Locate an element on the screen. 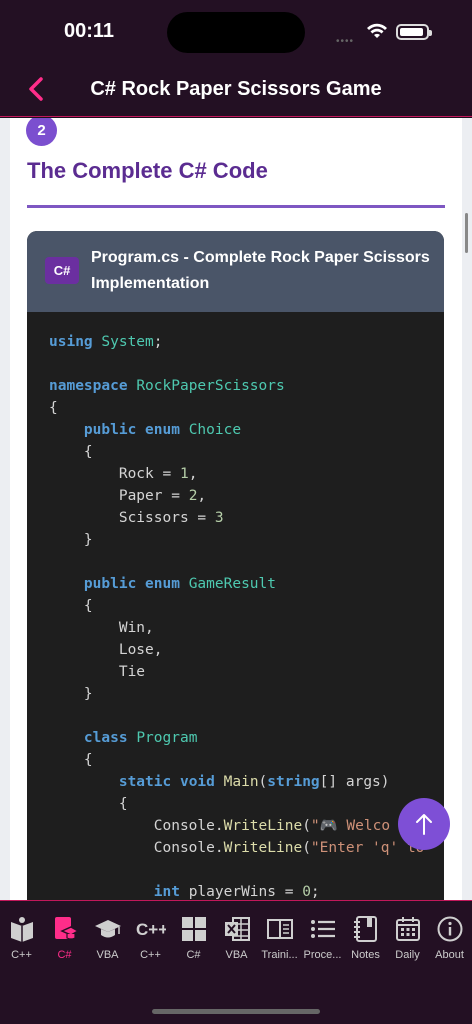 The height and width of the screenshot is (1024, 472). tab-daily: Daily is located at coordinates (407, 938).